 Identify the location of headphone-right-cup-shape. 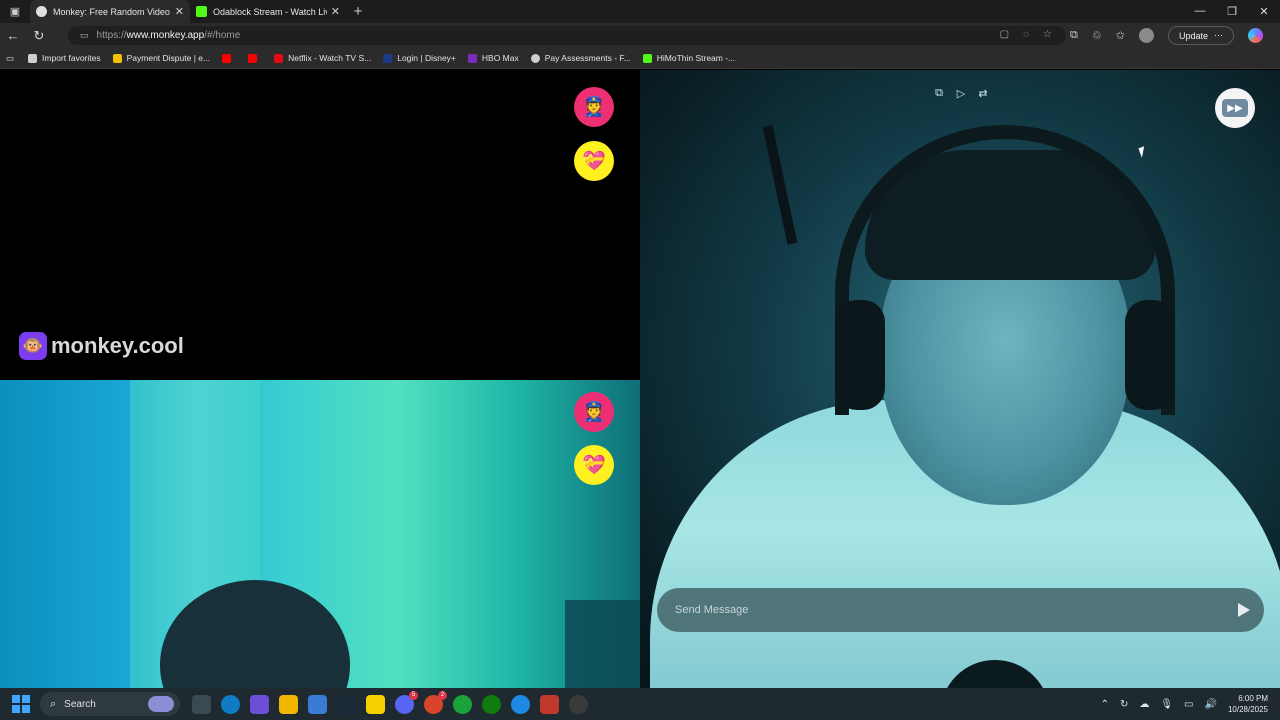
(1150, 355).